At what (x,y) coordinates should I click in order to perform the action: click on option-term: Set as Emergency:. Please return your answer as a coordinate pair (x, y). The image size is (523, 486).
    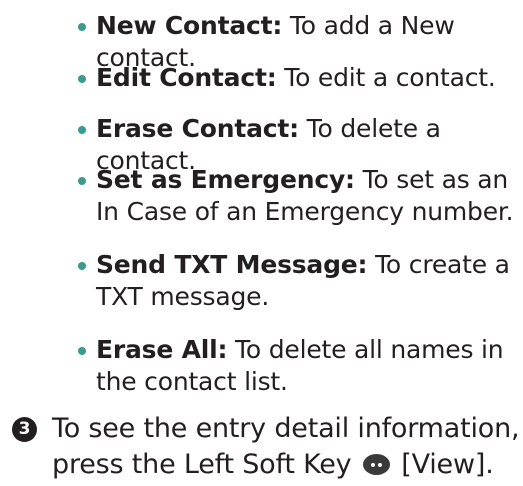
    Looking at the image, I should click on (225, 179).